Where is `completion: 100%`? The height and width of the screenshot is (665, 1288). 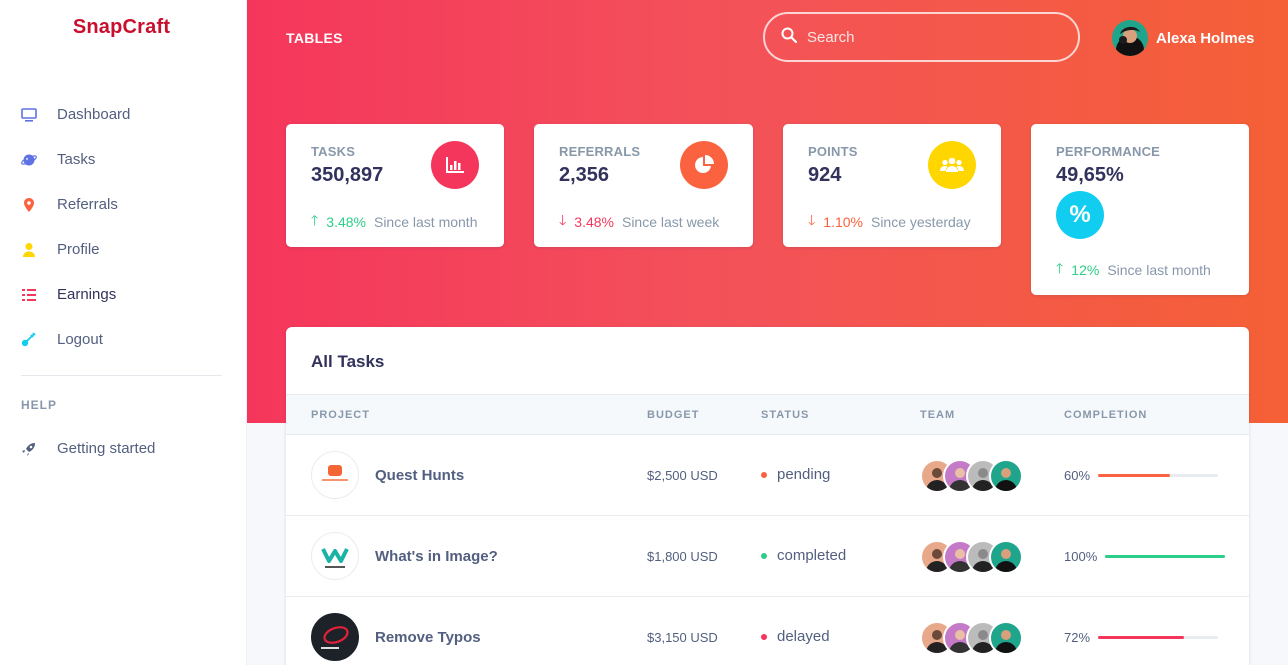
completion: 100% is located at coordinates (1145, 556).